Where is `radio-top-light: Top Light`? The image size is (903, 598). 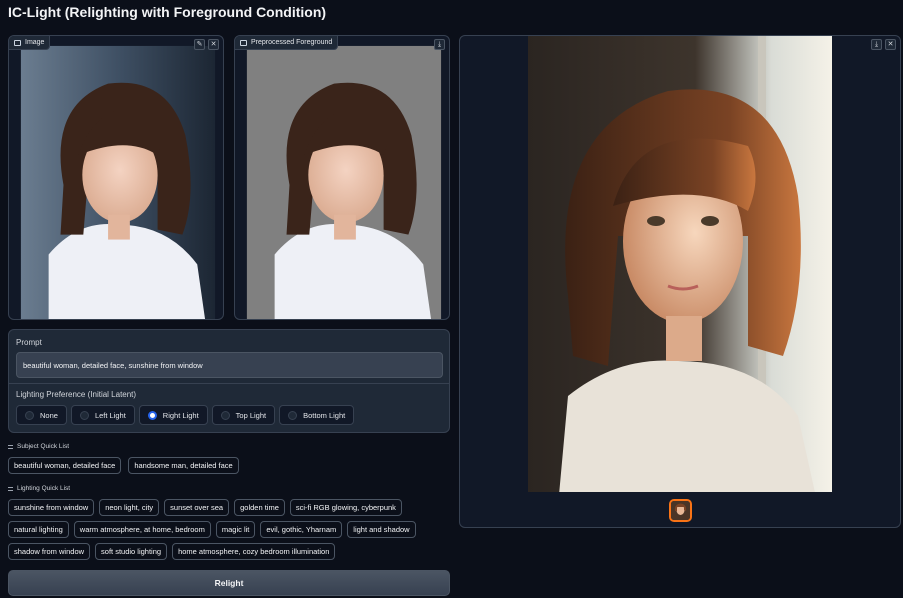
radio-top-light: Top Light is located at coordinates (243, 415).